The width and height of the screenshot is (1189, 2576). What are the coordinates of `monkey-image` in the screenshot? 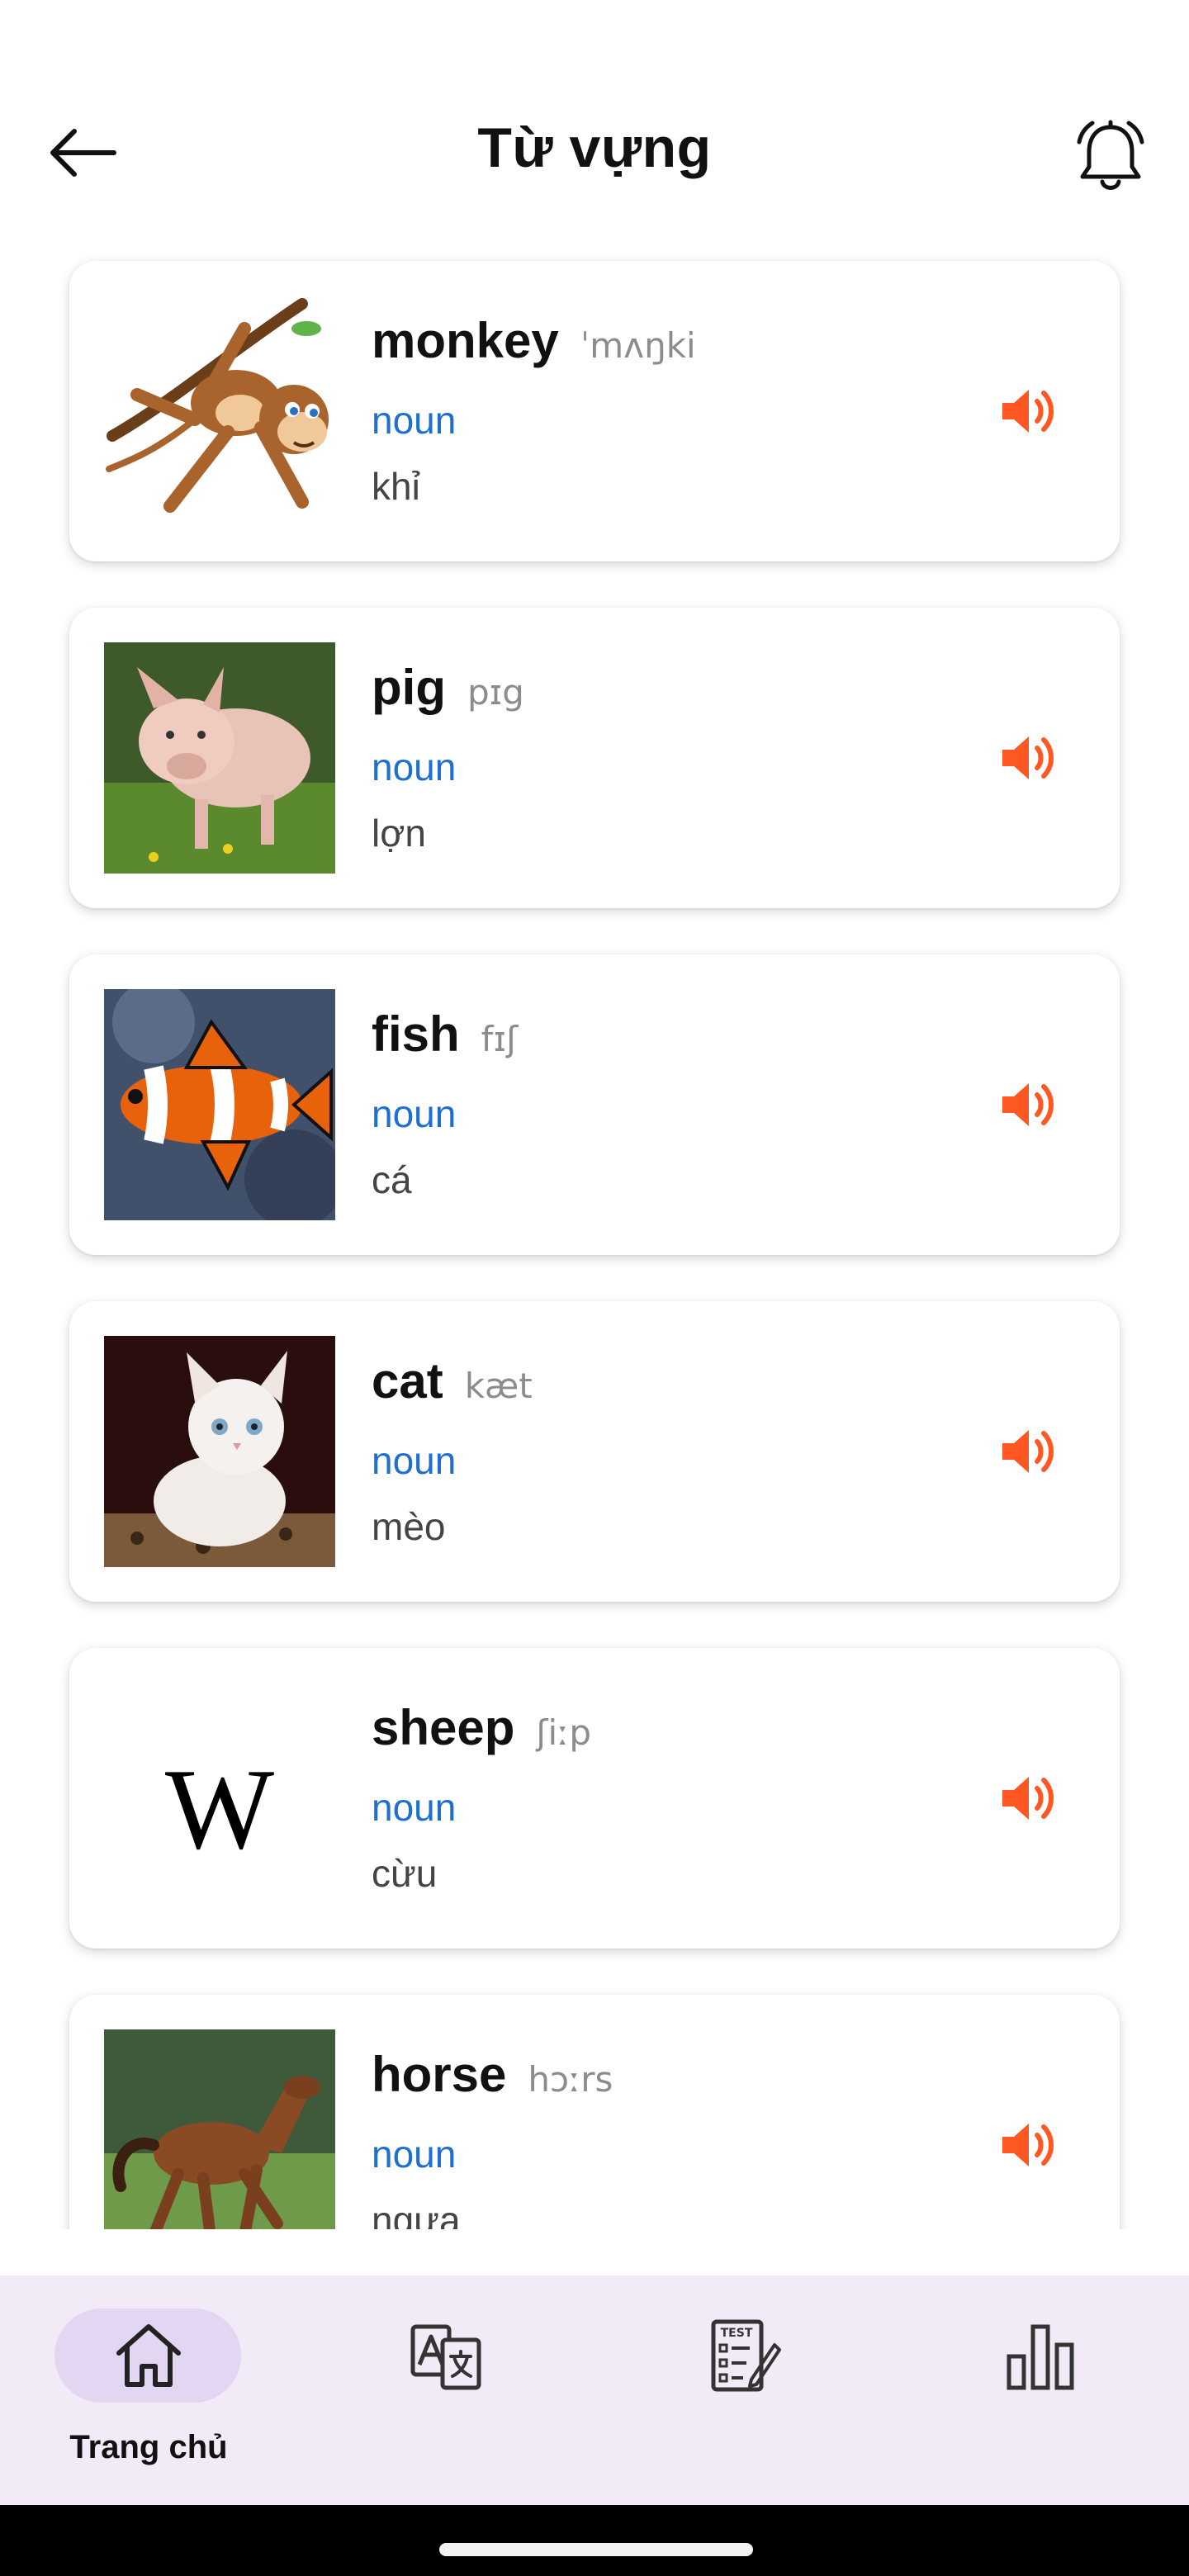 It's located at (219, 411).